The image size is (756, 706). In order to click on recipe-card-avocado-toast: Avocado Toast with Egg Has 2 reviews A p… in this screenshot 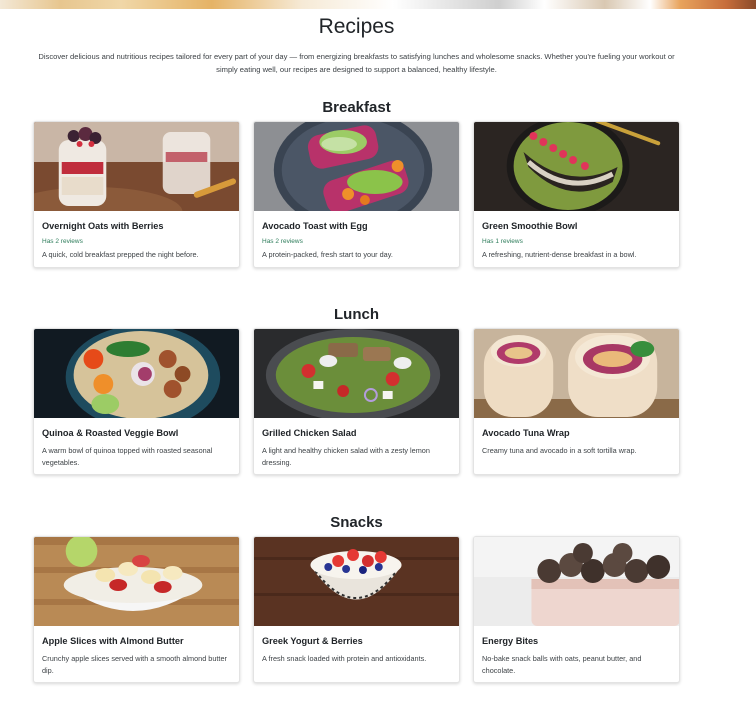, I will do `click(356, 194)`.